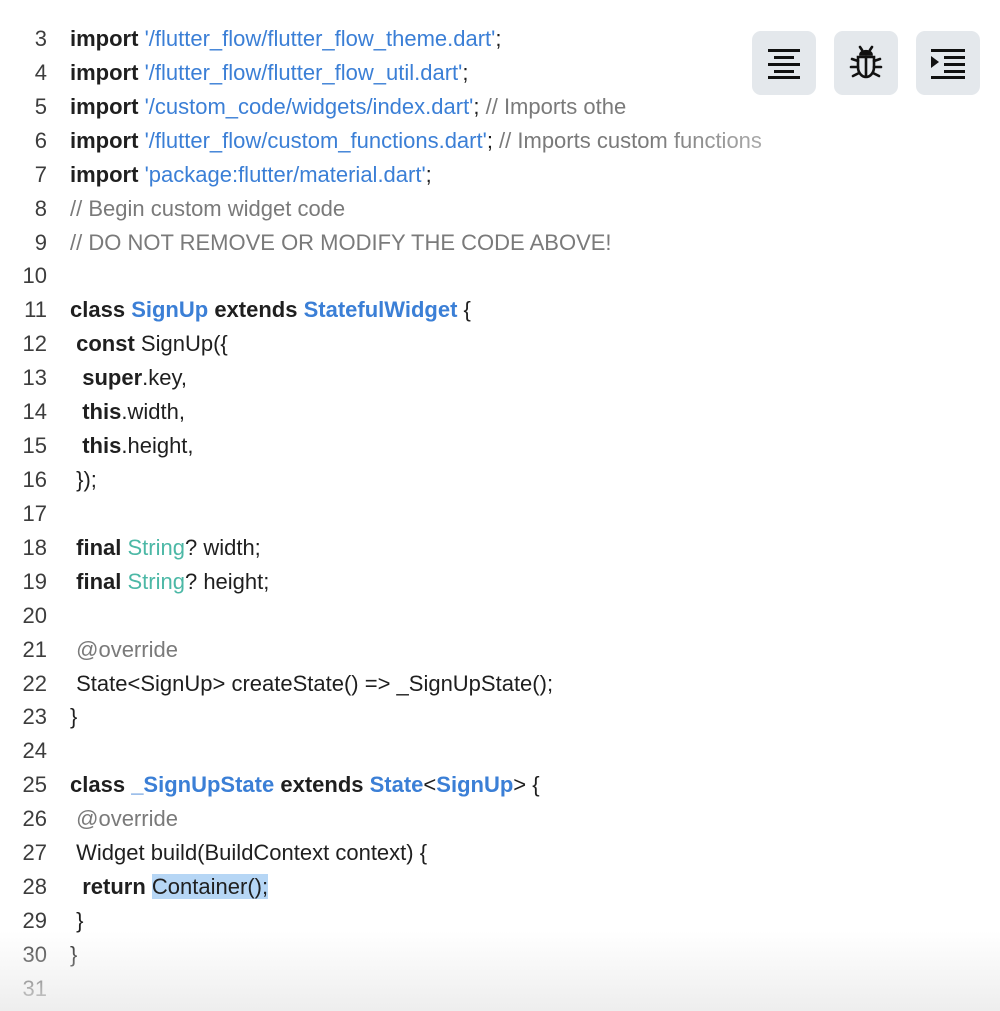 The height and width of the screenshot is (1011, 1000). What do you see at coordinates (34, 547) in the screenshot?
I see `line-number: 18` at bounding box center [34, 547].